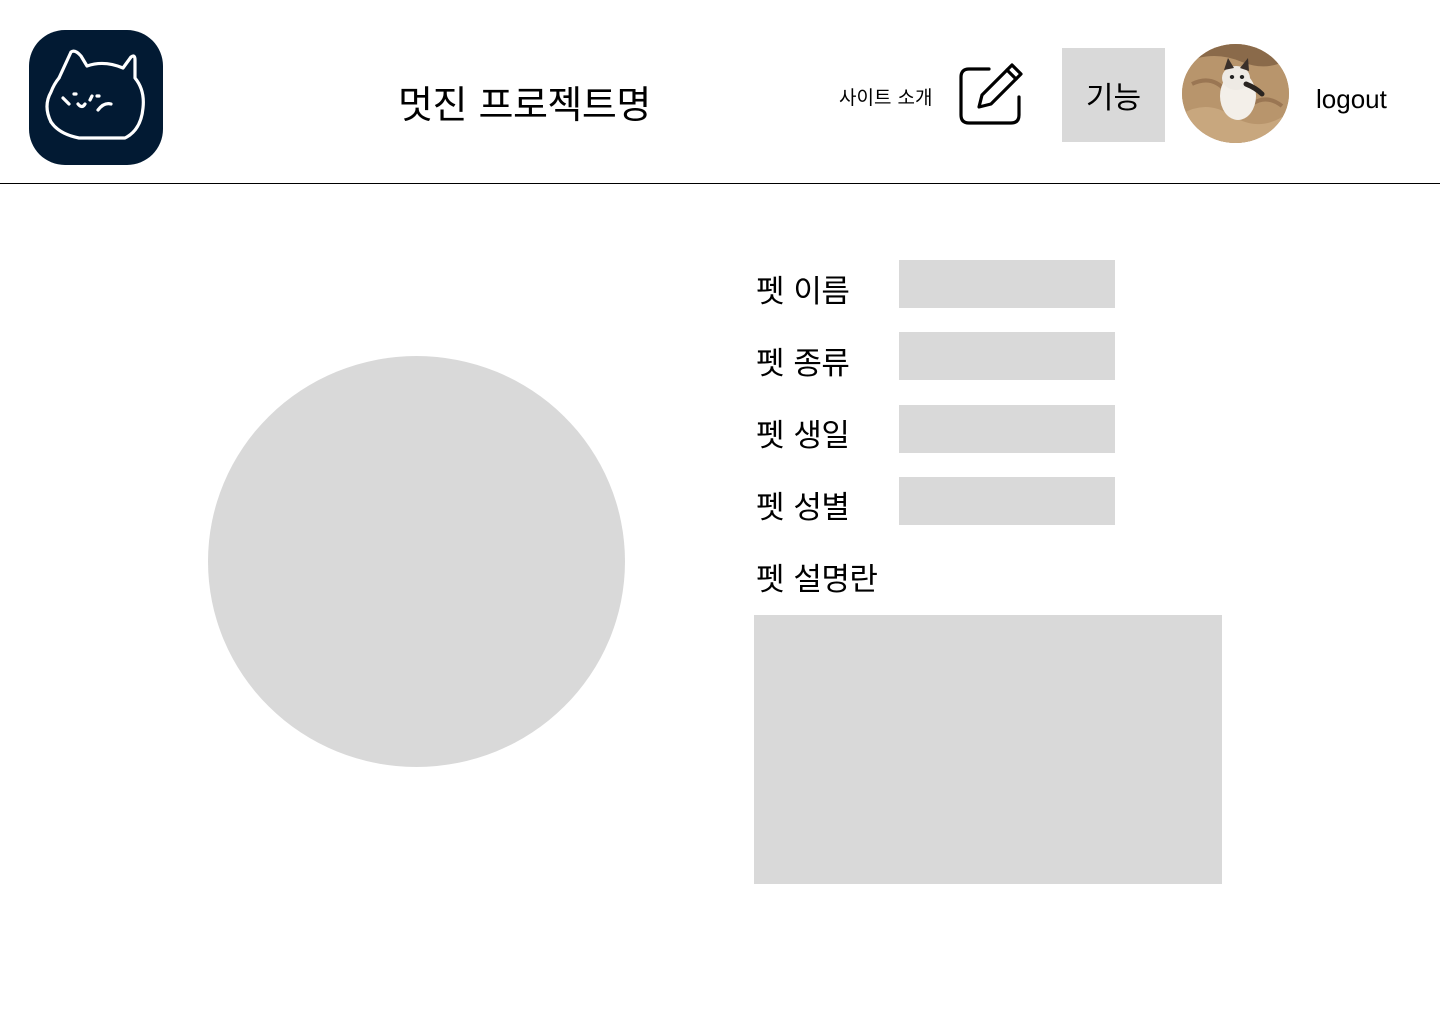 This screenshot has height=1024, width=1440. Describe the element at coordinates (416, 561) in the screenshot. I see `pet-photo-placeholder` at that location.